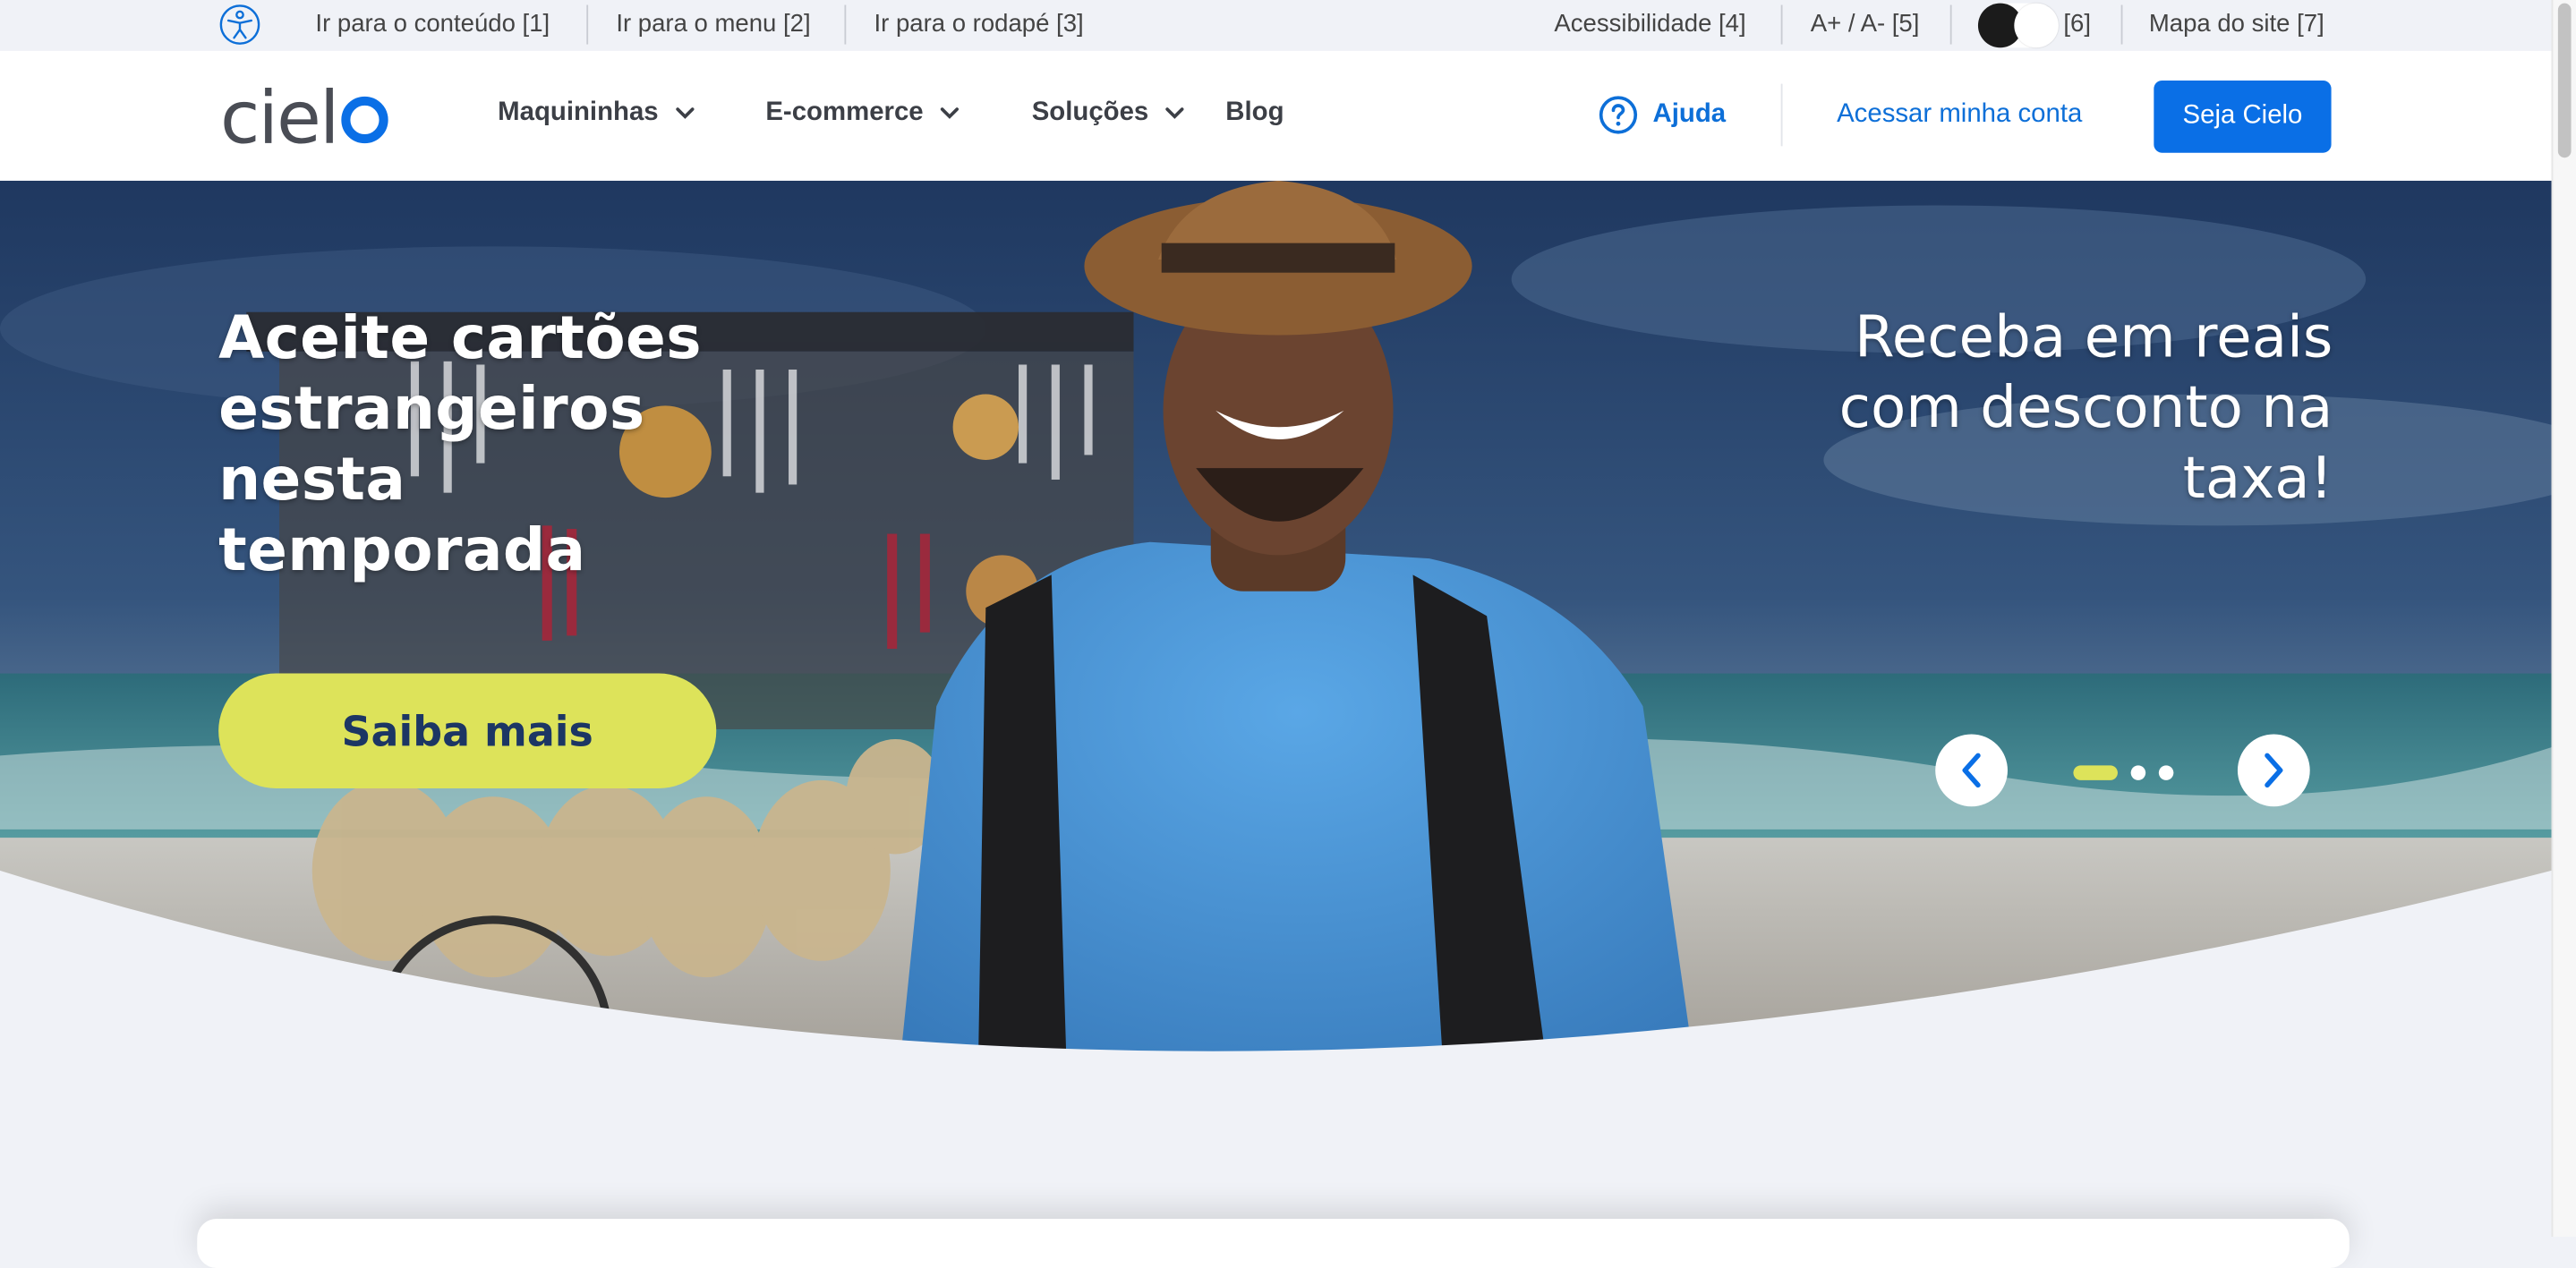  Describe the element at coordinates (1090, 112) in the screenshot. I see `nav-label: Soluções` at that location.